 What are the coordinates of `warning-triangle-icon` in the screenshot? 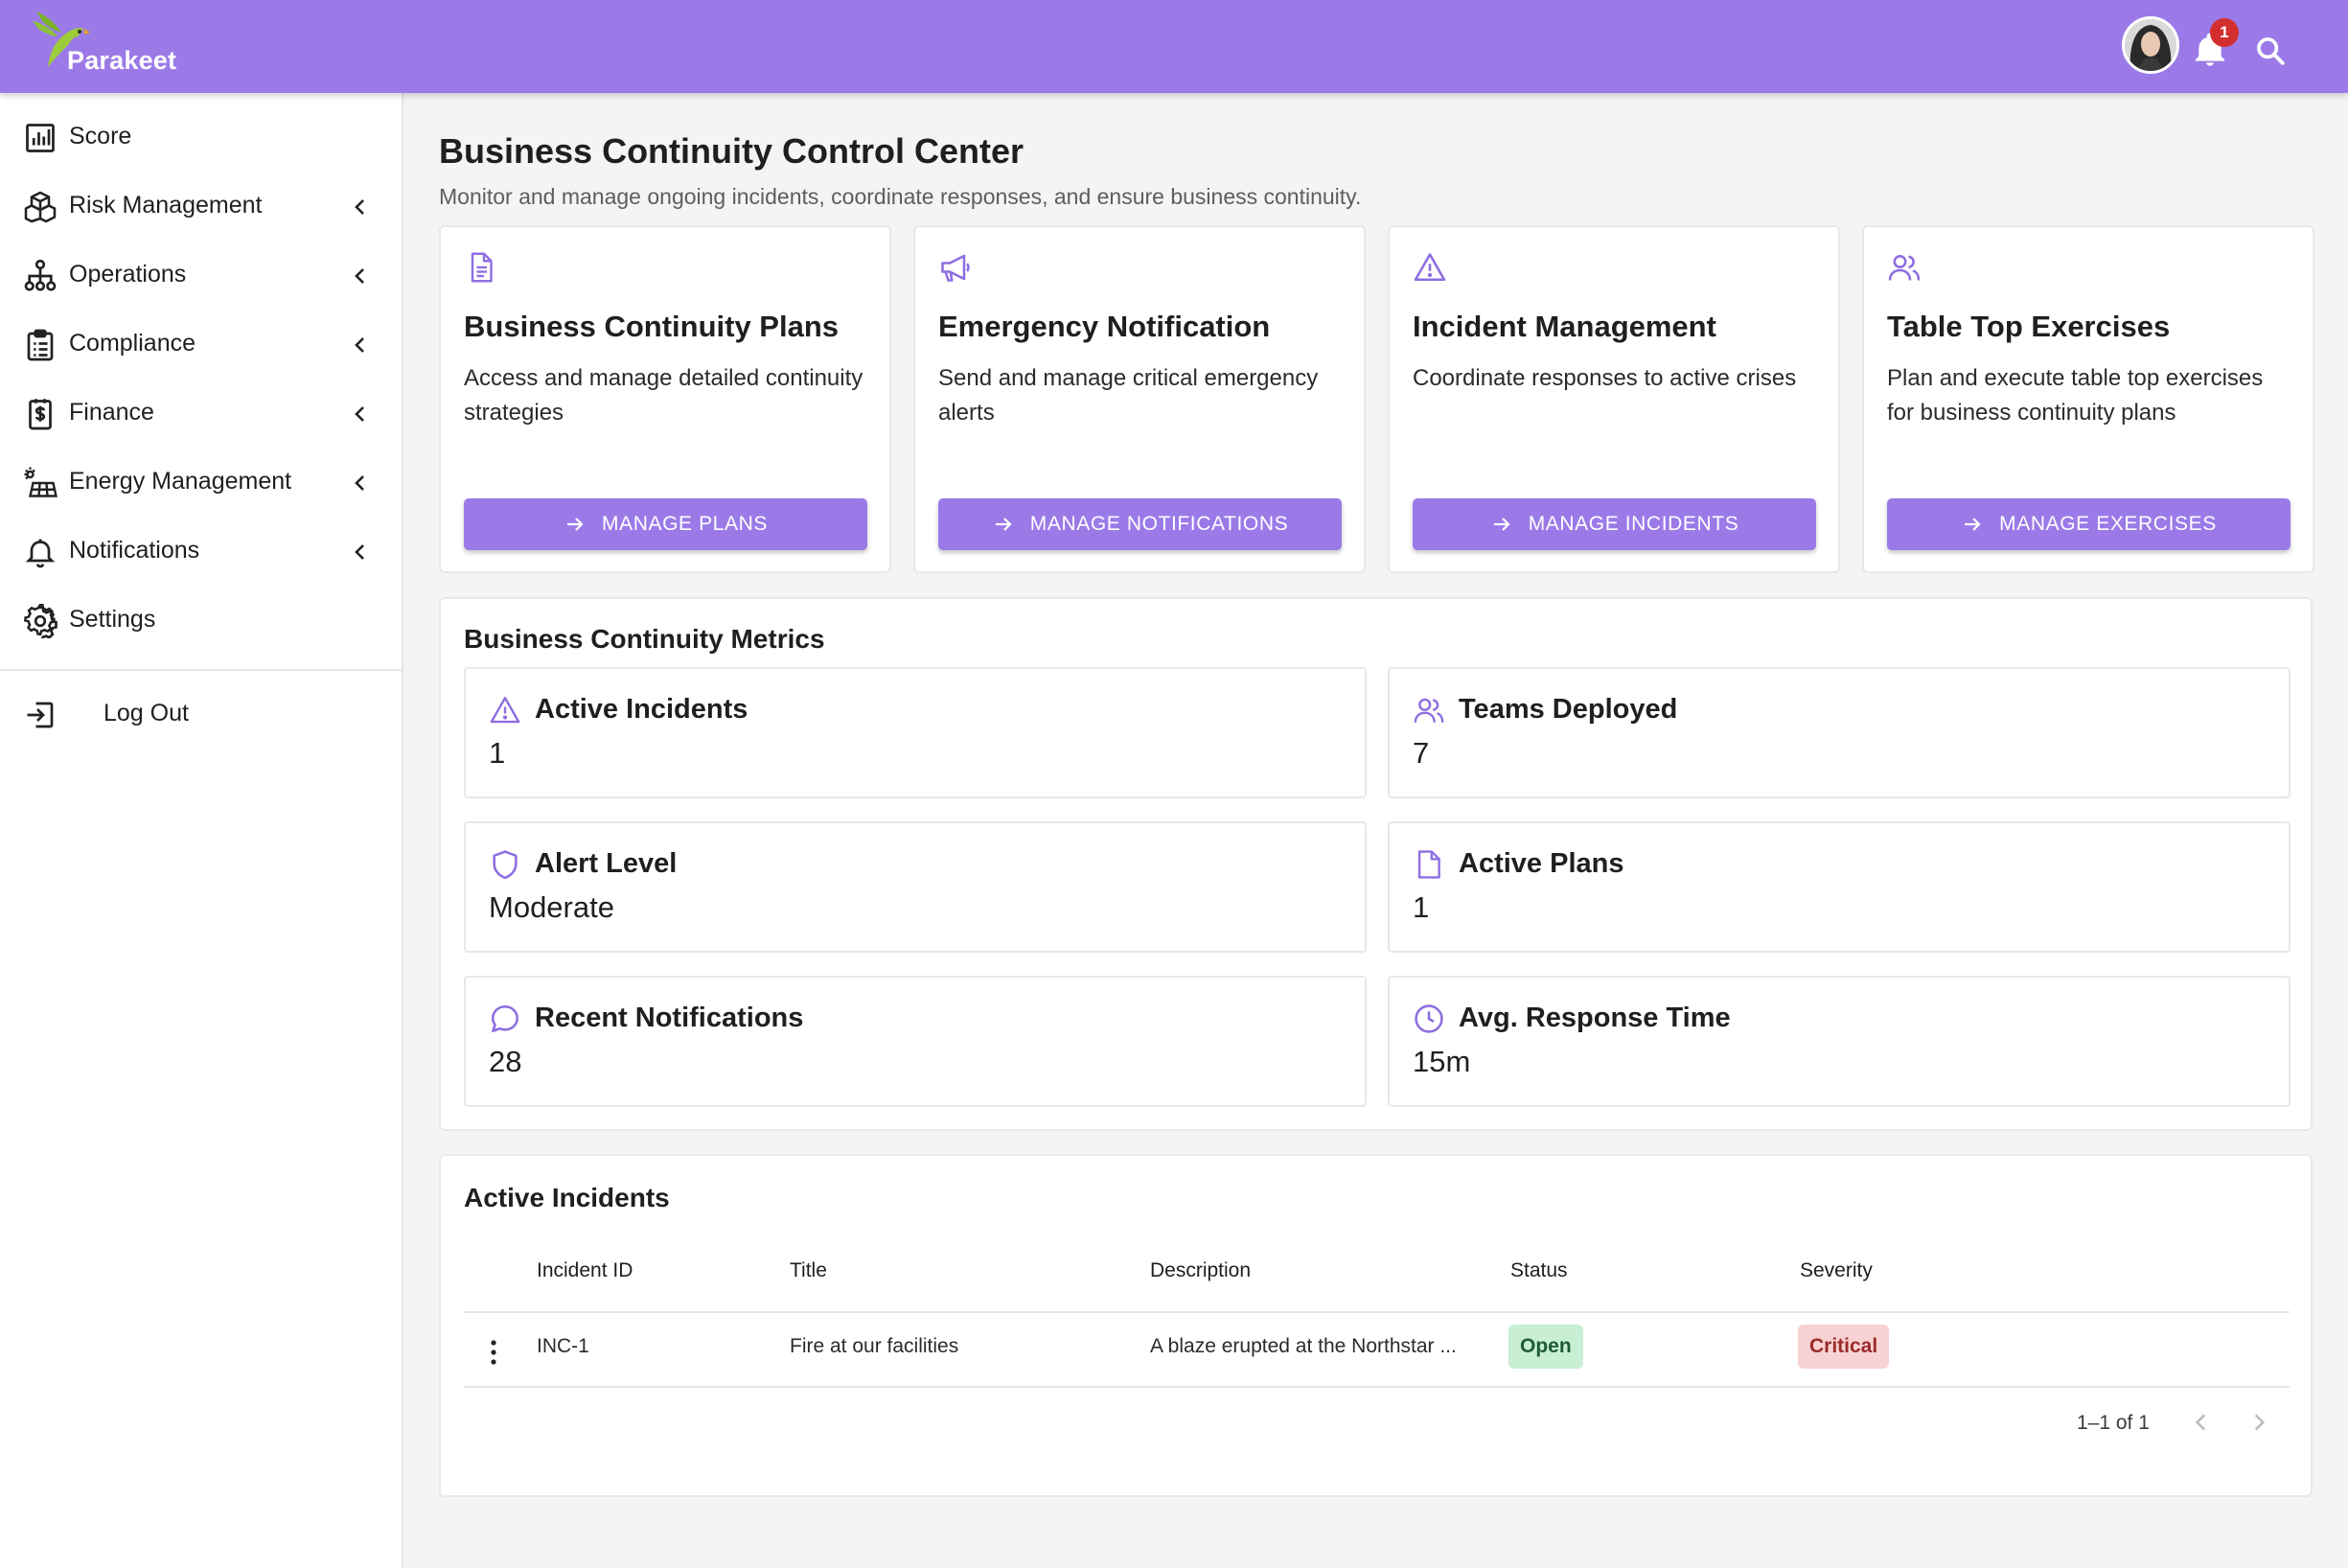 It's located at (1430, 267).